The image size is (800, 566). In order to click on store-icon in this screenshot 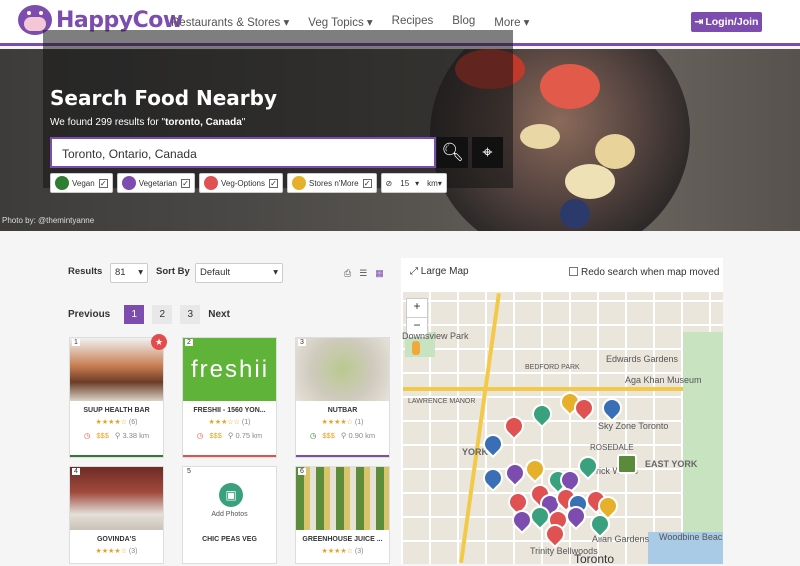, I will do `click(299, 183)`.